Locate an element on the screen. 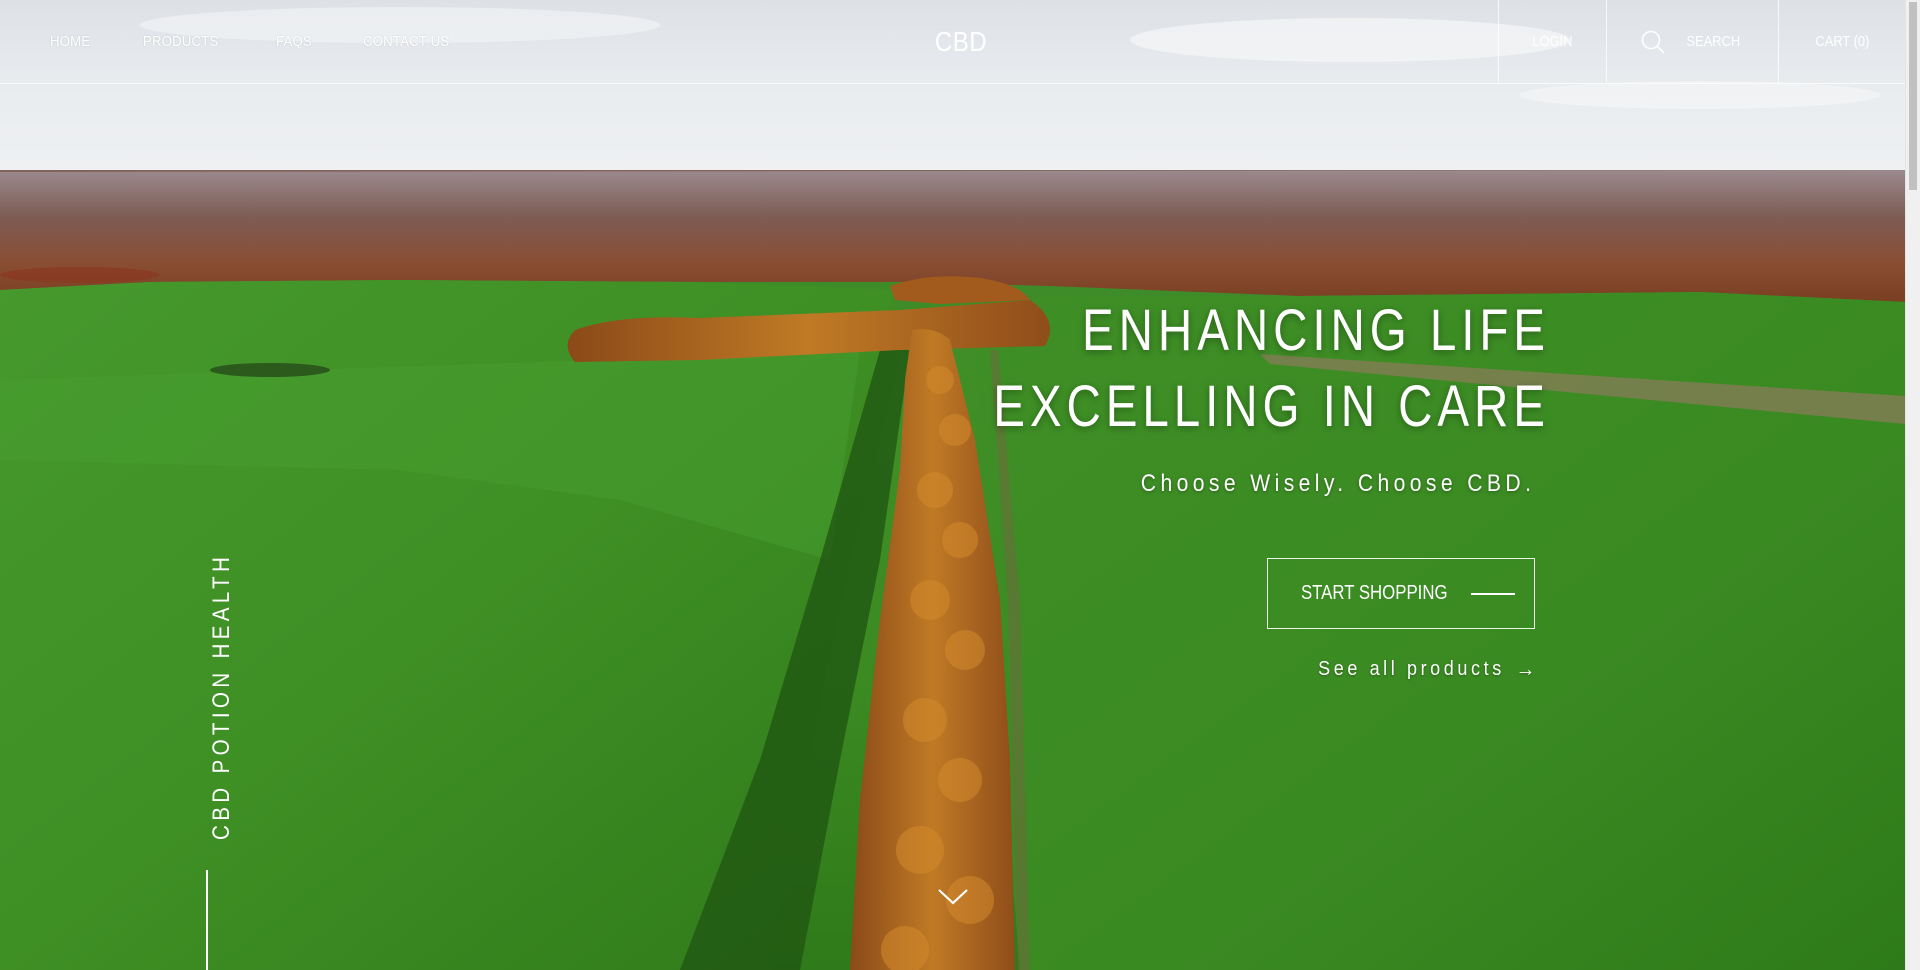  page-scrollbar is located at coordinates (1912, 485).